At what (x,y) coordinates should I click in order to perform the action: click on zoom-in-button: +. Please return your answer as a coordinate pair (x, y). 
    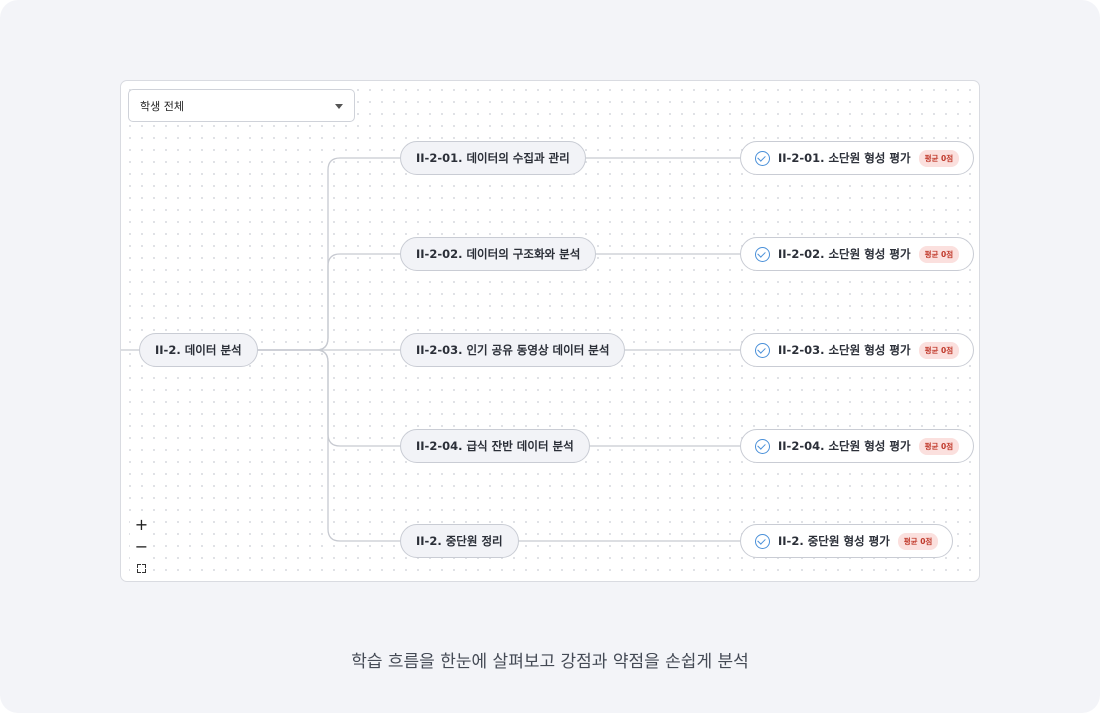
    Looking at the image, I should click on (141, 524).